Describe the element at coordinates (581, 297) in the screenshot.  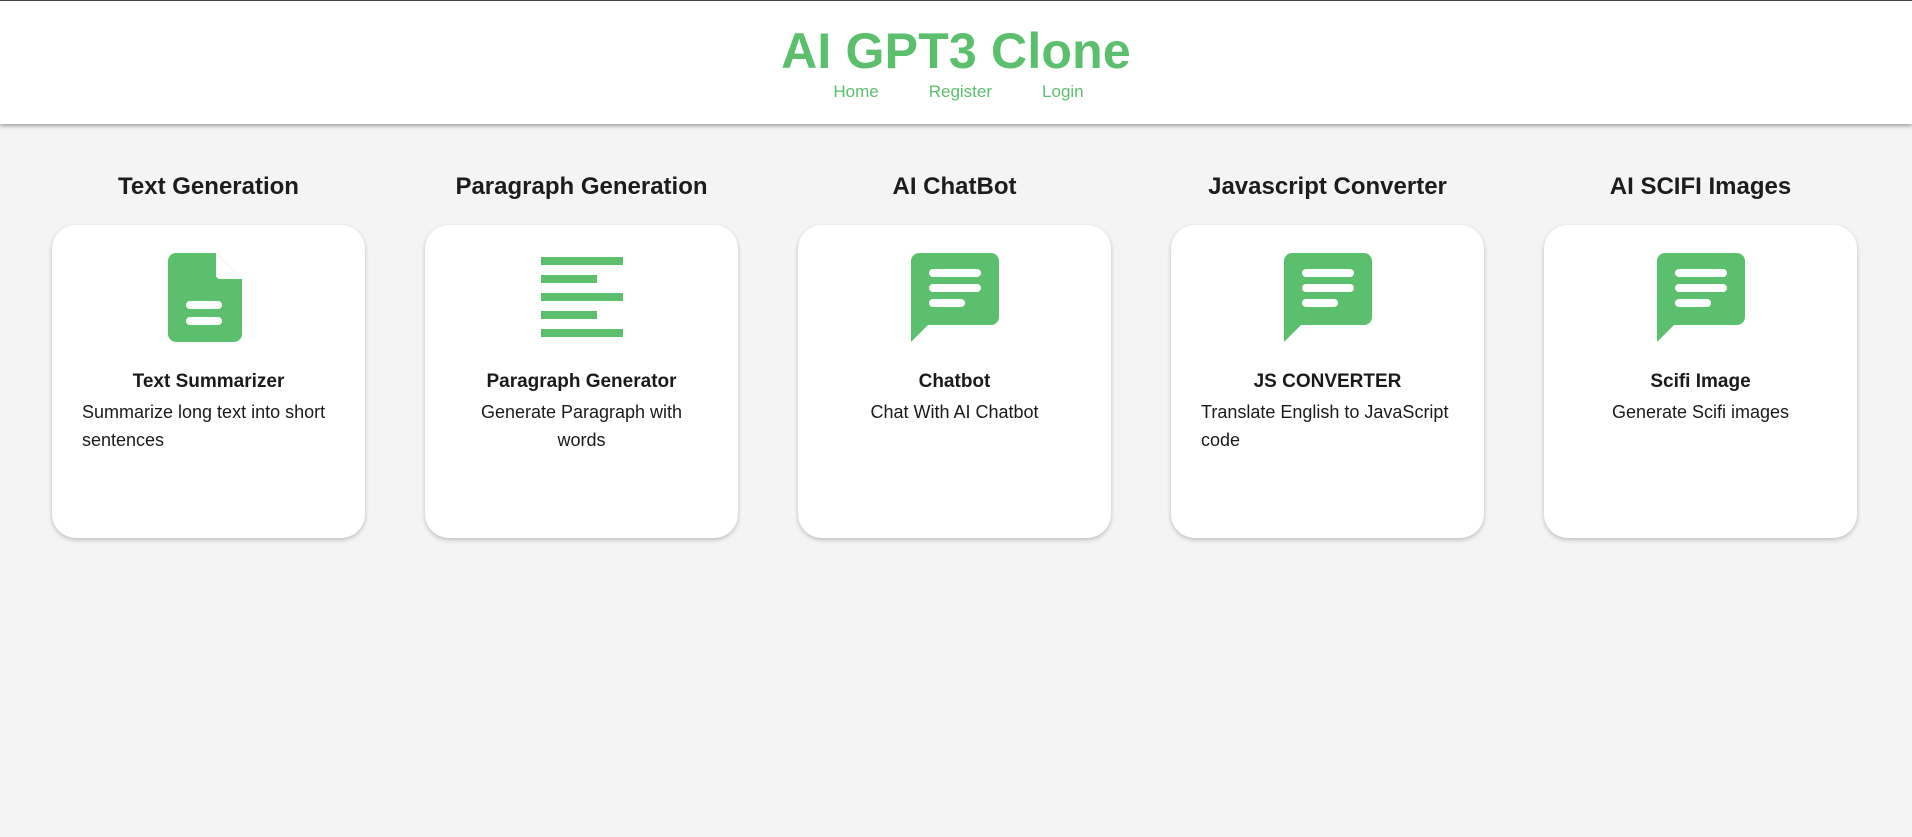
I see `align-left-icon` at that location.